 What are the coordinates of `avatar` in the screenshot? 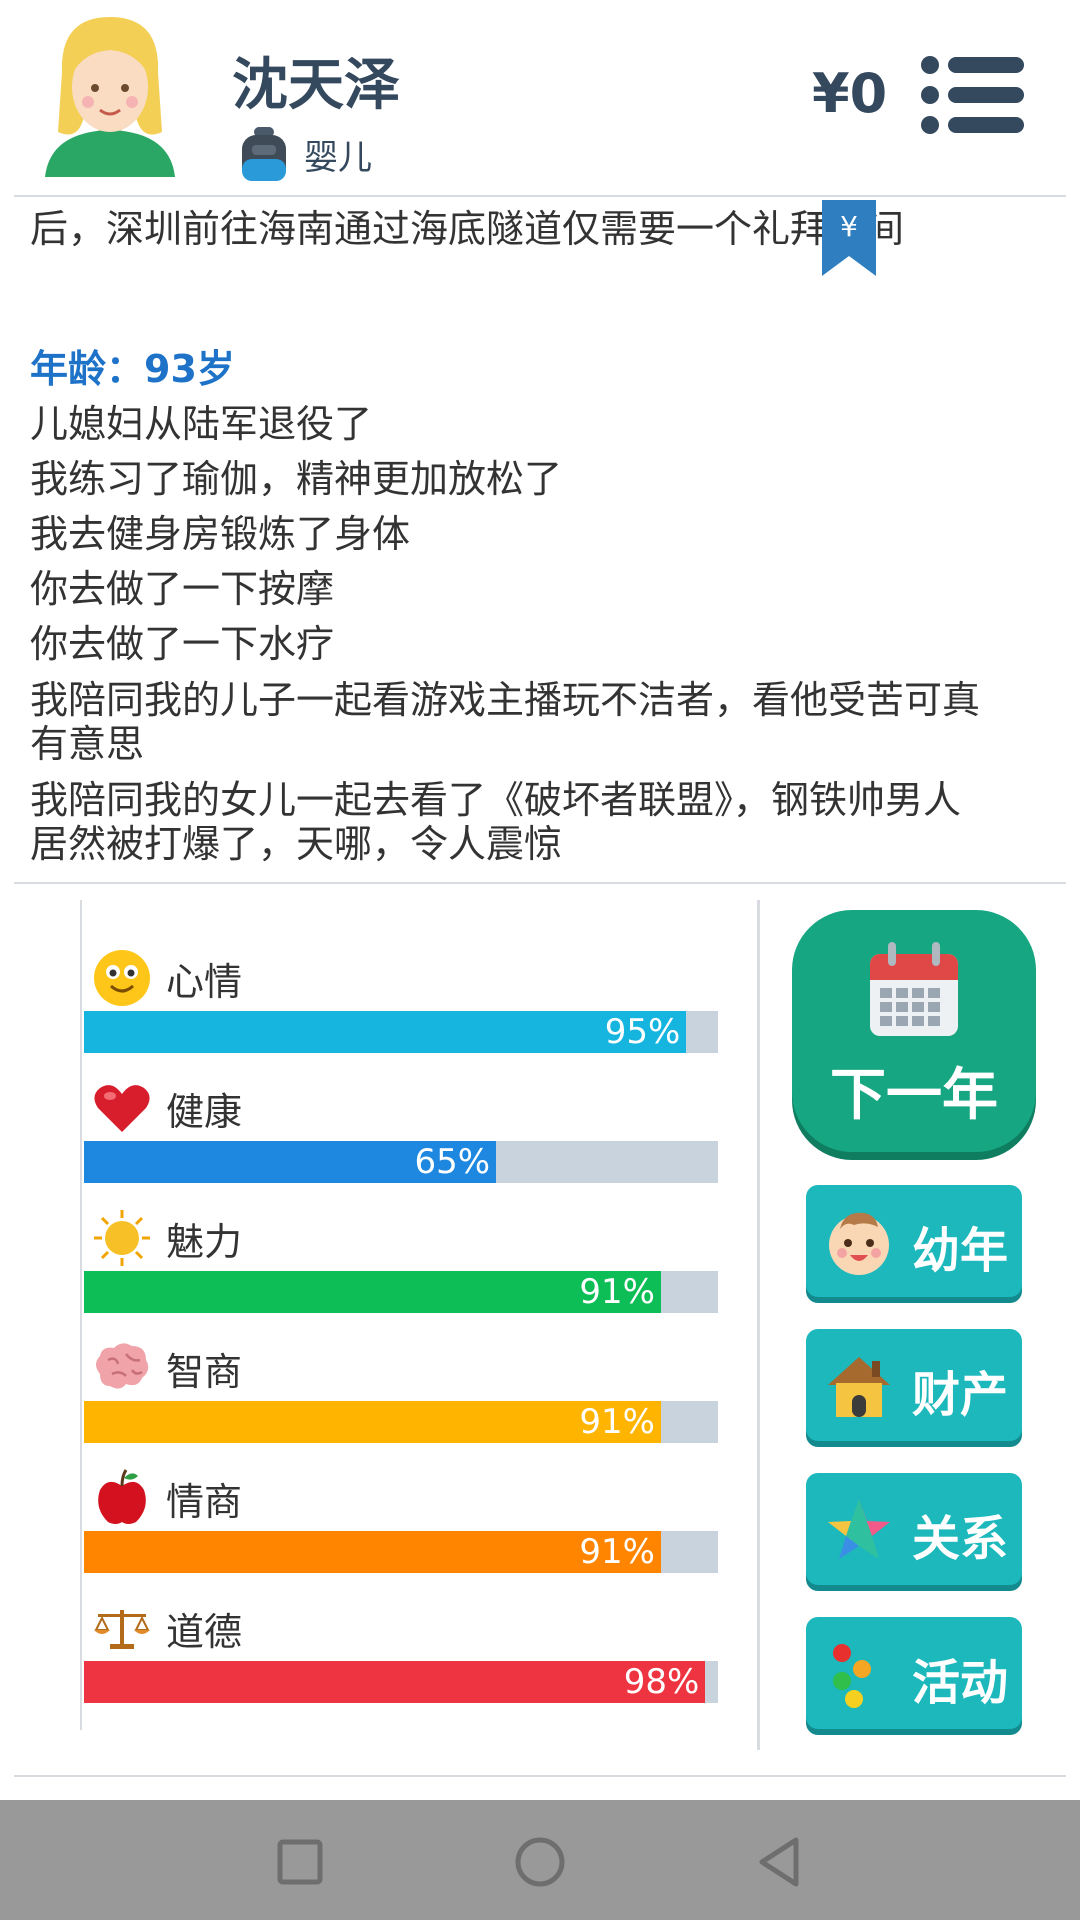 It's located at (110, 94).